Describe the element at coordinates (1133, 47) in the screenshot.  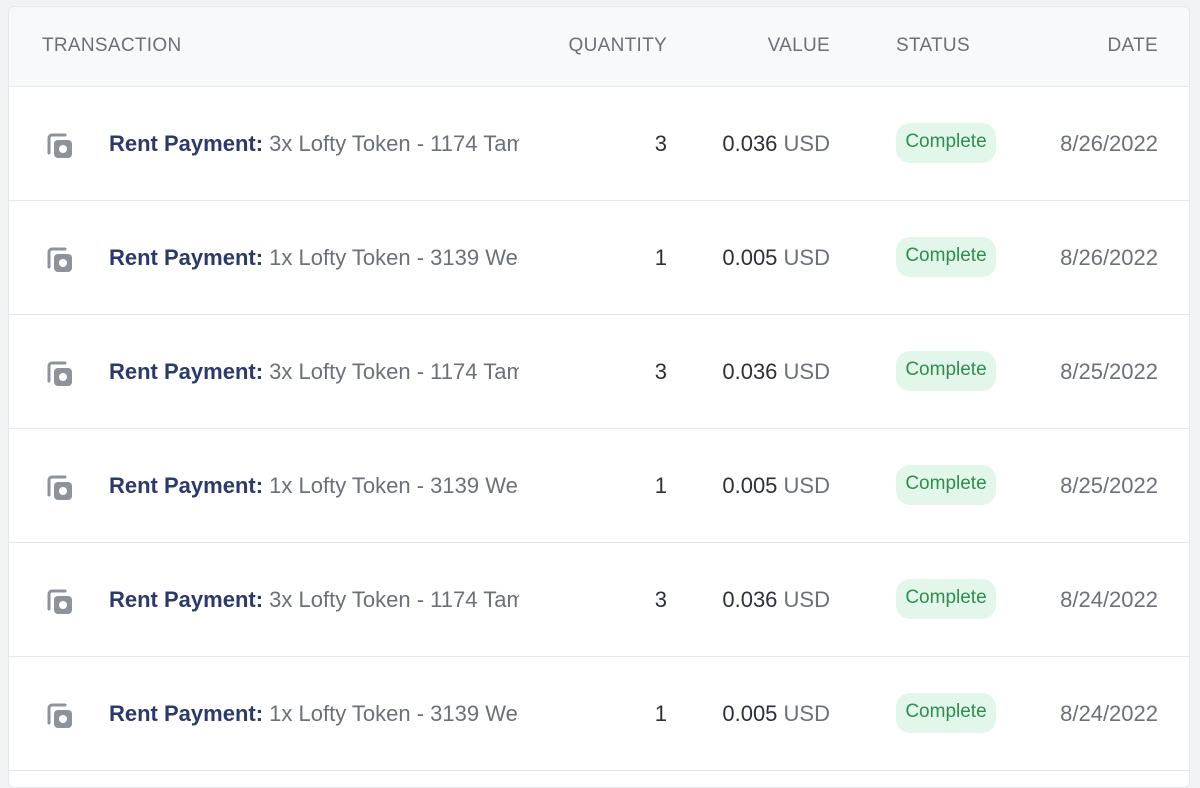
I see `column-header-date: DATE` at that location.